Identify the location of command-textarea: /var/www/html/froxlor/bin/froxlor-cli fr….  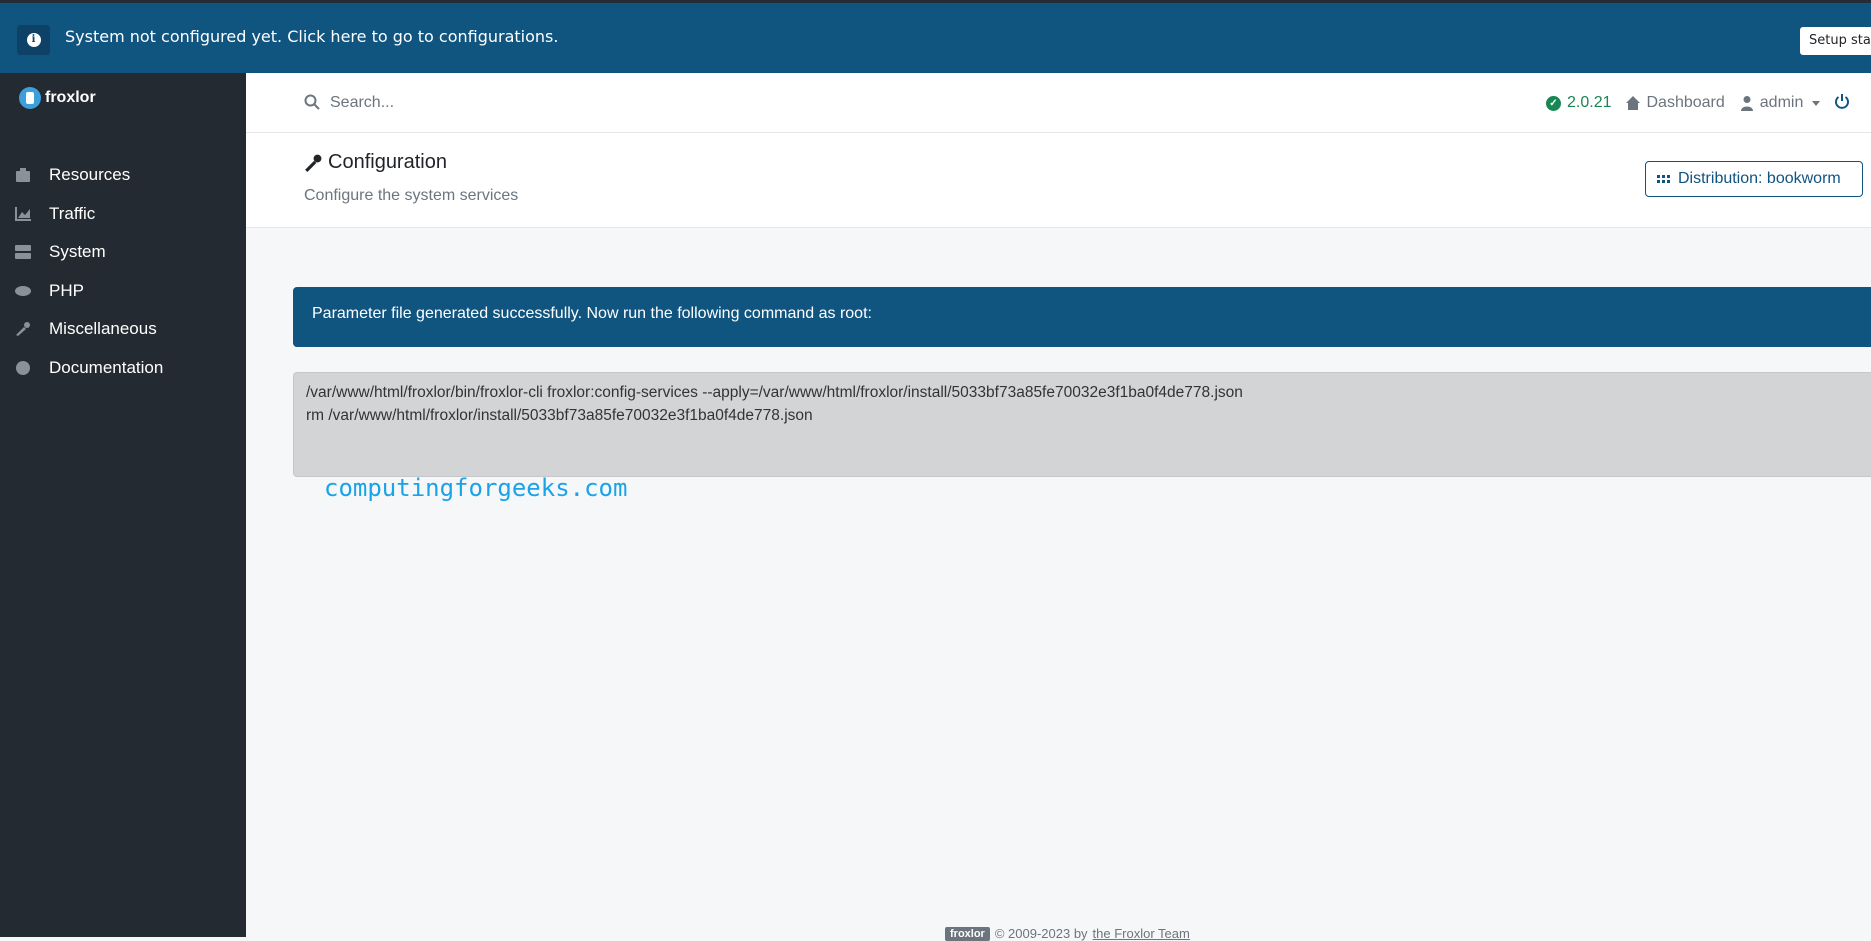
(1082, 424).